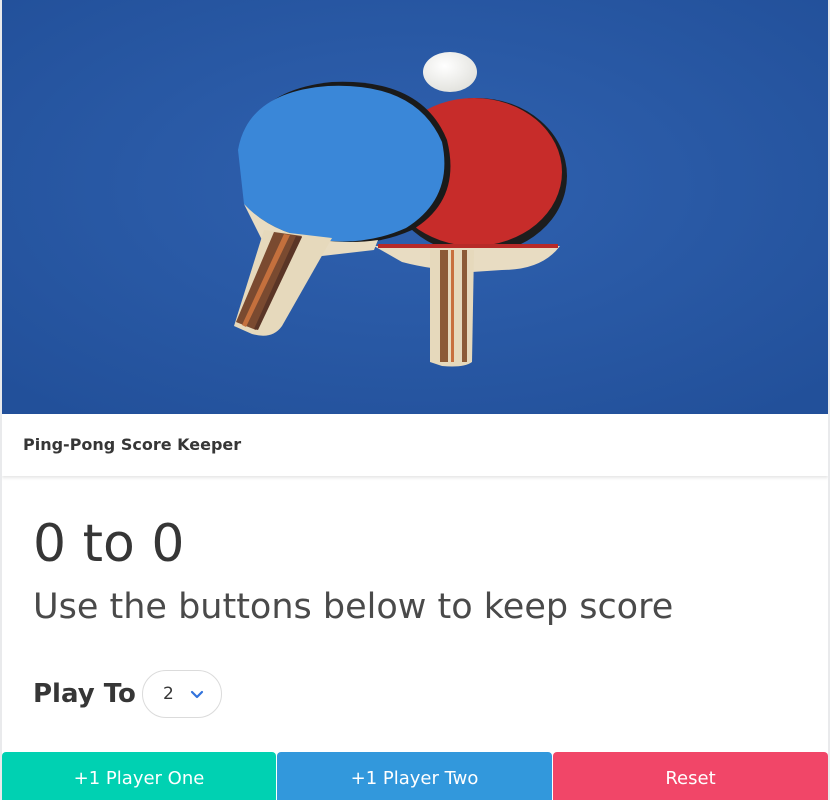 Image resolution: width=830 pixels, height=800 pixels. Describe the element at coordinates (132, 444) in the screenshot. I see `app-title: Ping-Pong Score Keeper` at that location.